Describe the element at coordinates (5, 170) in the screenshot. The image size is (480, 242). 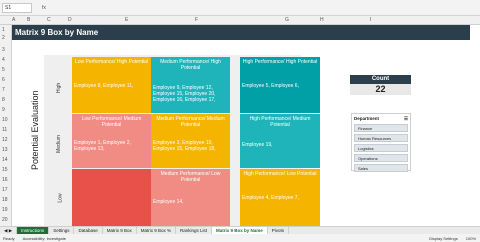
I see `row-header: 15` at that location.